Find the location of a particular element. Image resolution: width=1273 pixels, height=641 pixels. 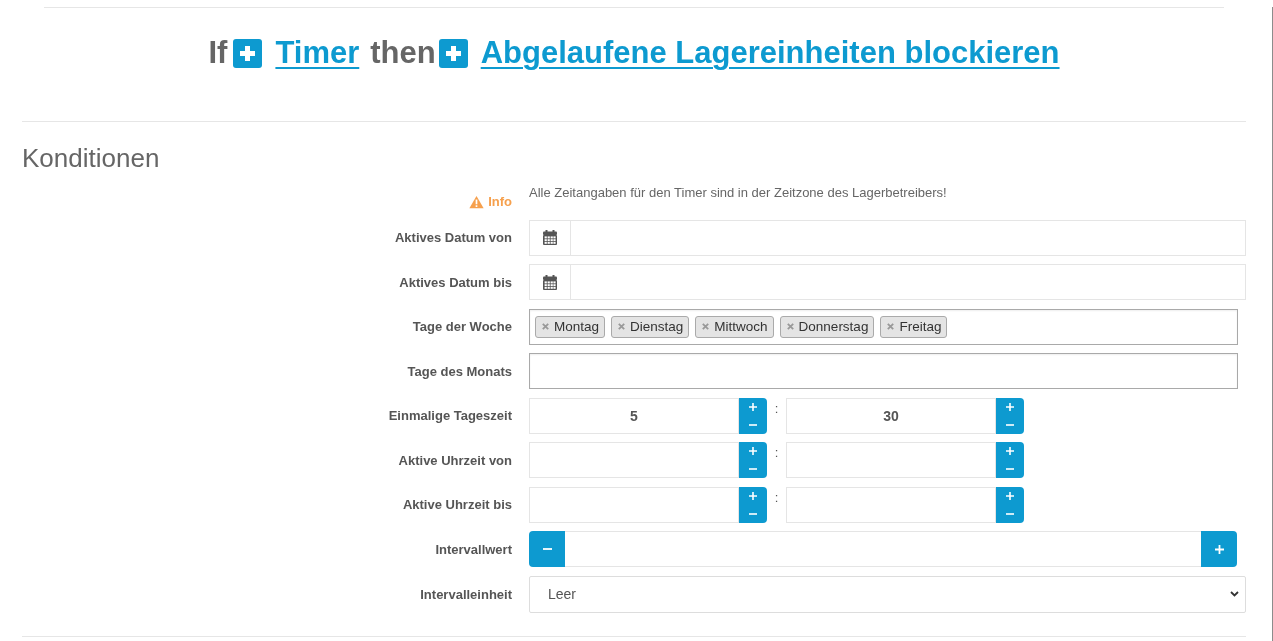

hours-field: 5 is located at coordinates (634, 415).